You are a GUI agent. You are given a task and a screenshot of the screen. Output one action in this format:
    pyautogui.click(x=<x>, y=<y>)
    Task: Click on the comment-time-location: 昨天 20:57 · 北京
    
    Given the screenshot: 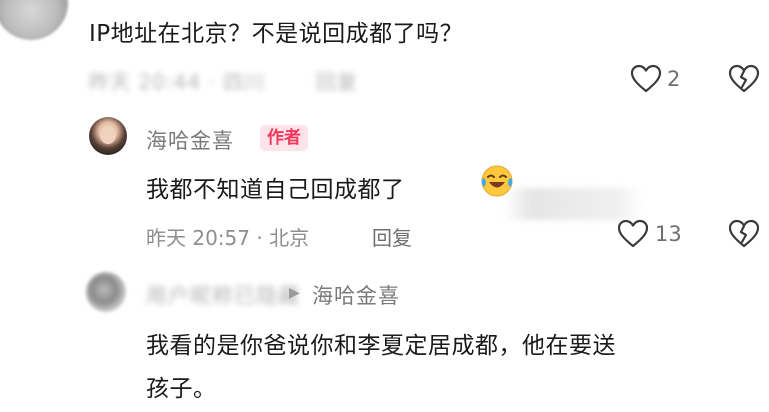 What is the action you would take?
    pyautogui.click(x=228, y=238)
    